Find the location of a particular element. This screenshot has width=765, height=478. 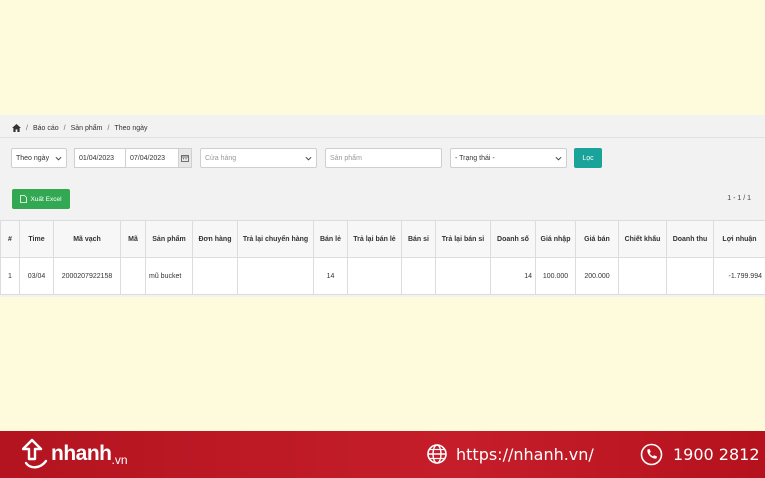

col-wholesale: Bán sỉ is located at coordinates (418, 239).